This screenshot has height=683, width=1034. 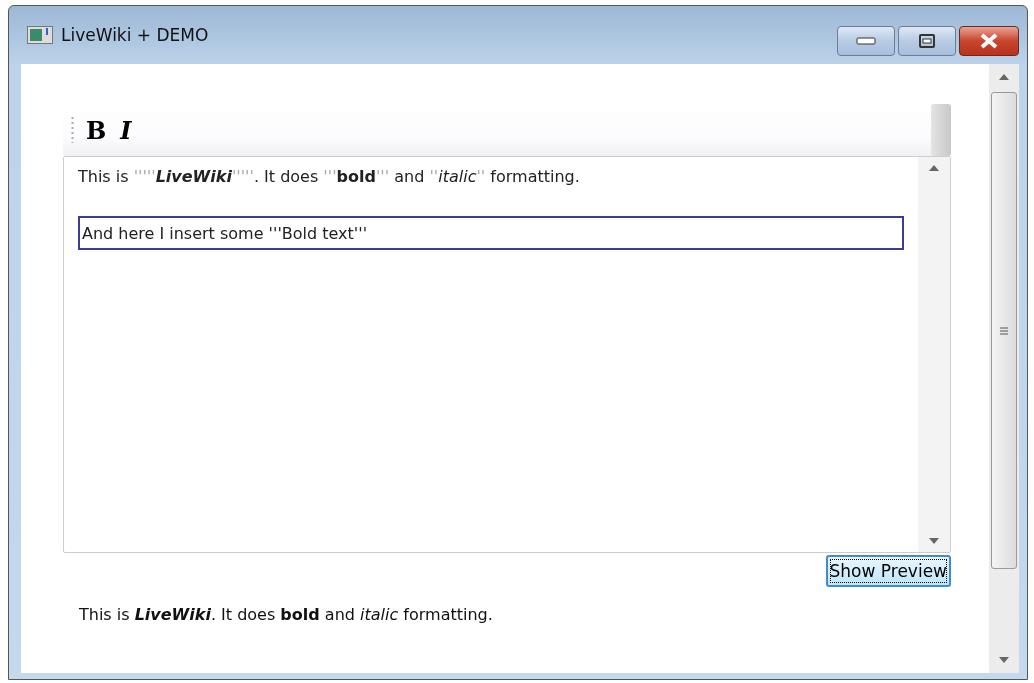 I want to click on editor-scrollbar, so click(x=934, y=354).